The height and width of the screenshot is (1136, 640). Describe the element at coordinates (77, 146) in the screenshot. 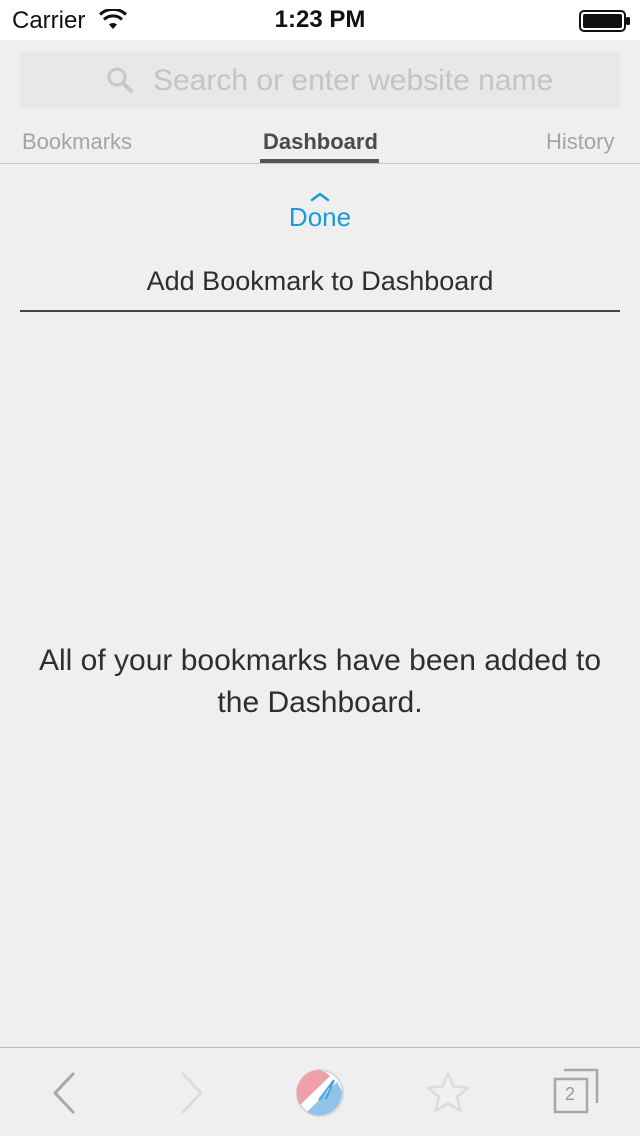

I see `tab-bookmarks: Bookmarks` at that location.